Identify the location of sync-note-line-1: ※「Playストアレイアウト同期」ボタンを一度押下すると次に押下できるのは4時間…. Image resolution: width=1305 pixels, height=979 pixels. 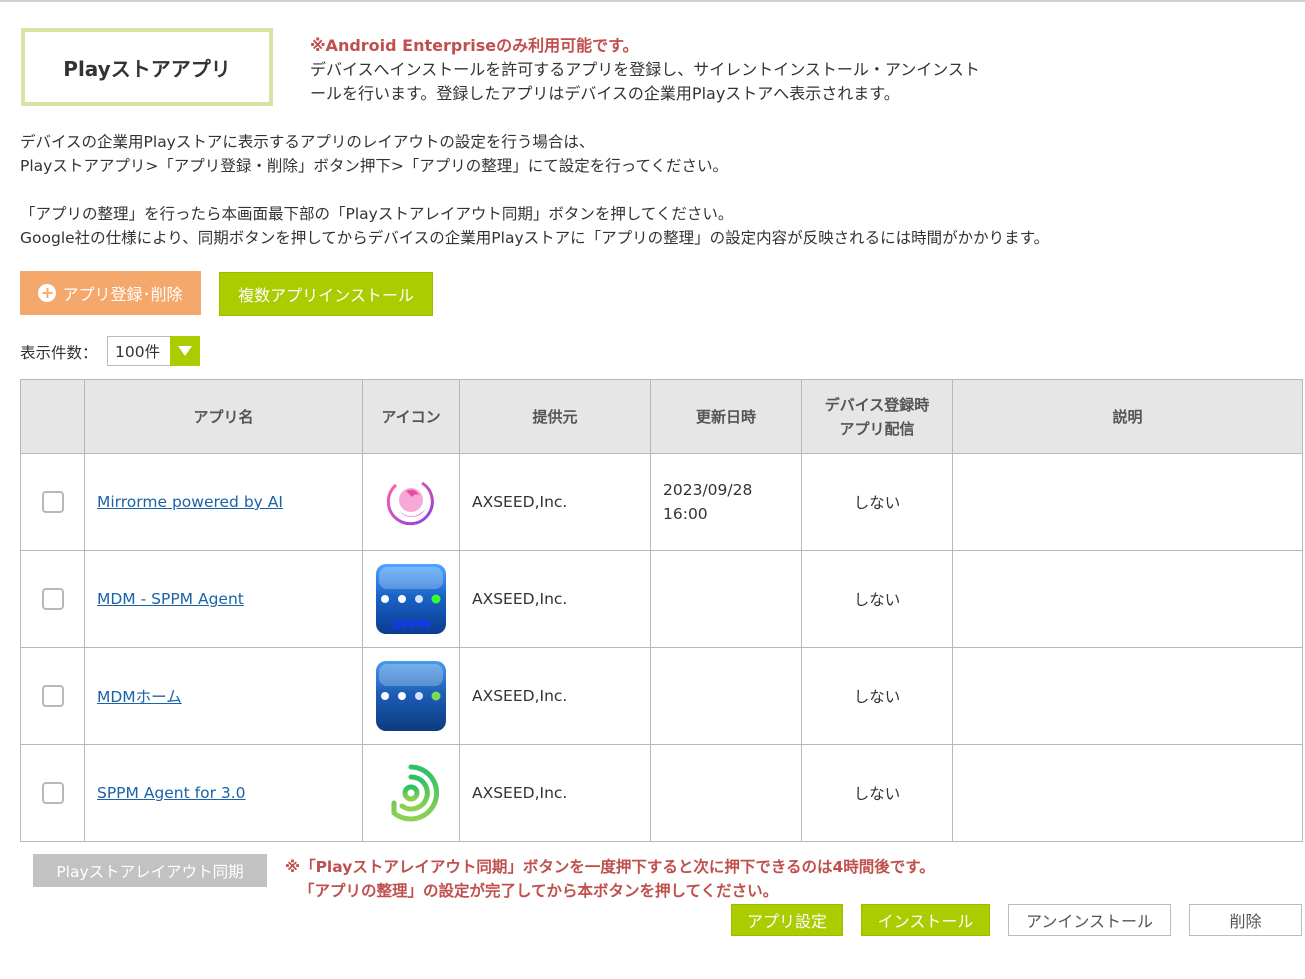
(610, 867).